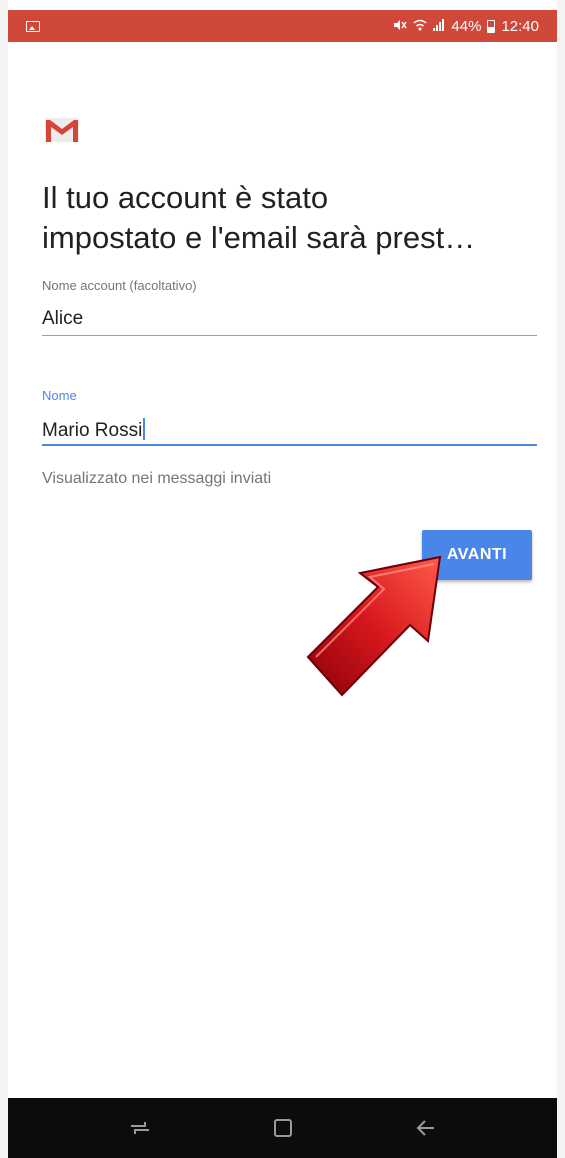  I want to click on signal-icon, so click(439, 26).